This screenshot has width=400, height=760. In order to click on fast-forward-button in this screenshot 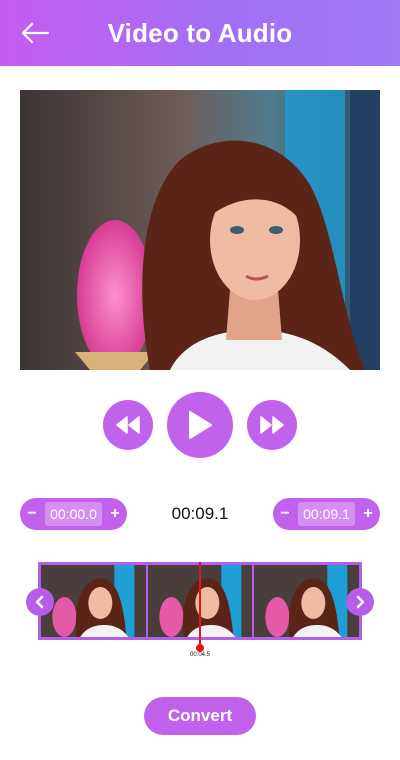, I will do `click(272, 425)`.